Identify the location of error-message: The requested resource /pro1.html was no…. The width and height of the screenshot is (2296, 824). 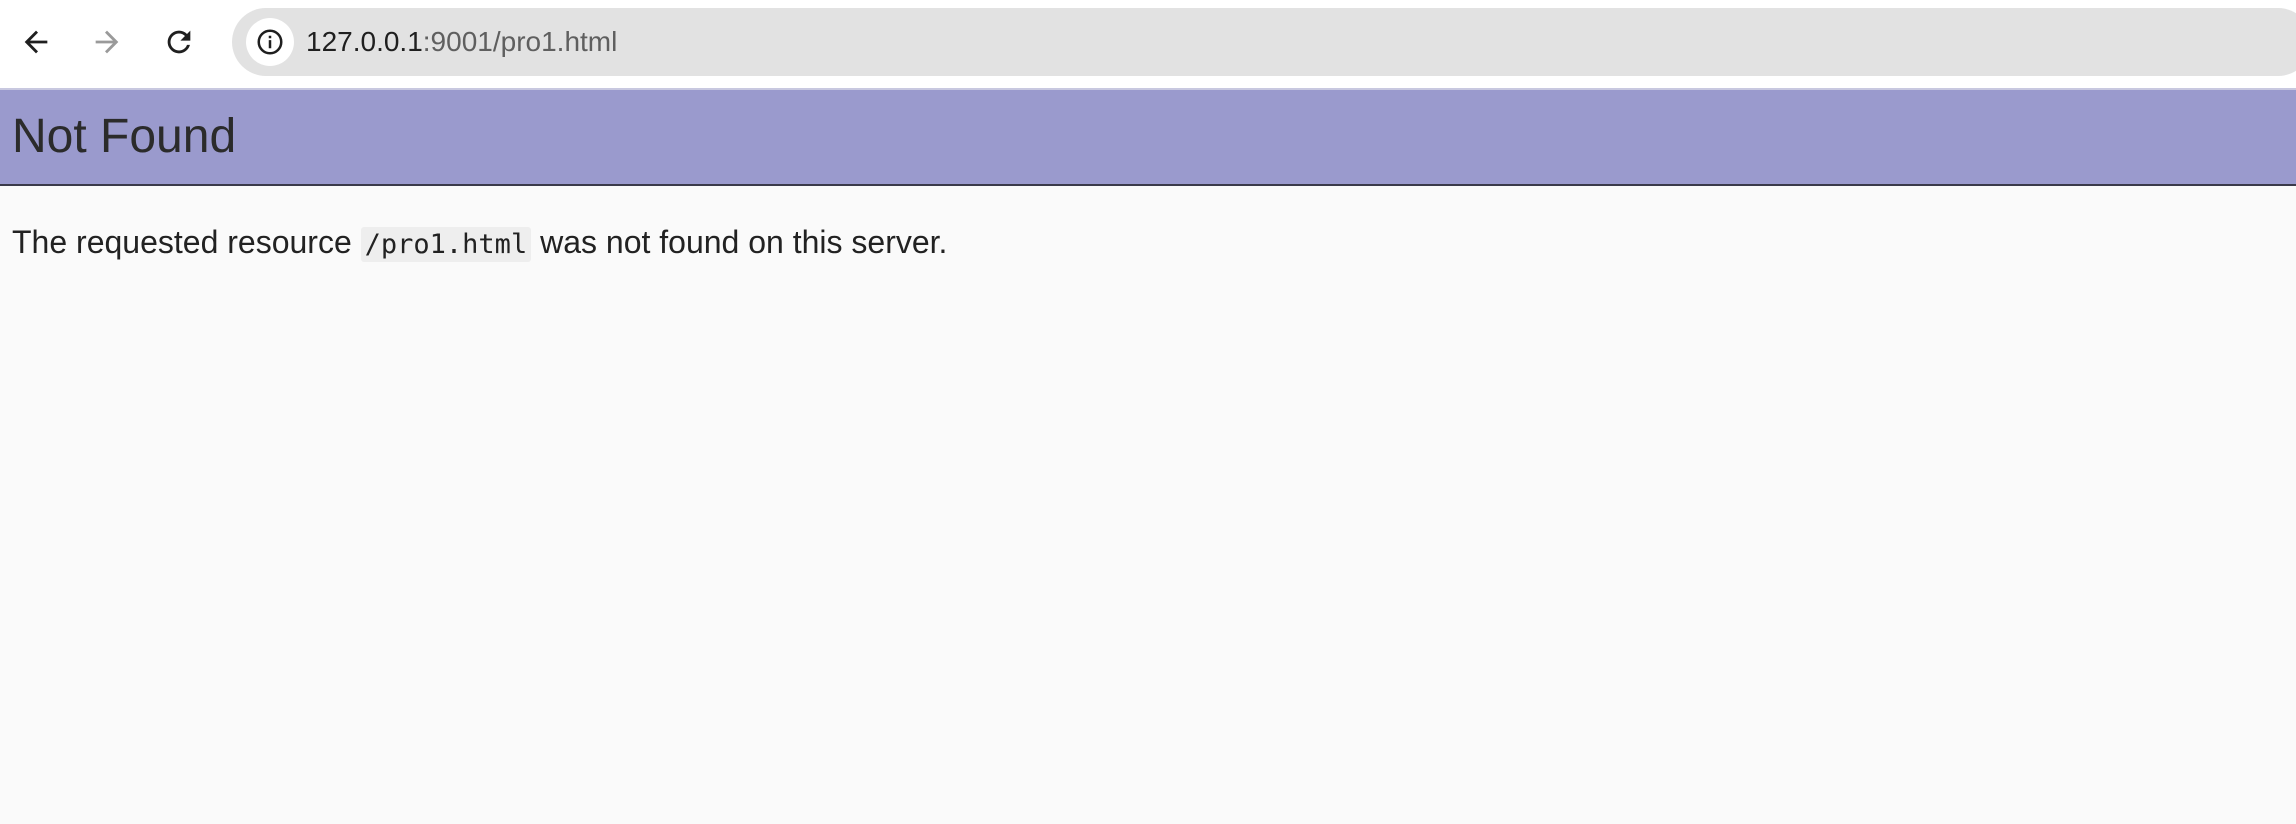
(479, 243).